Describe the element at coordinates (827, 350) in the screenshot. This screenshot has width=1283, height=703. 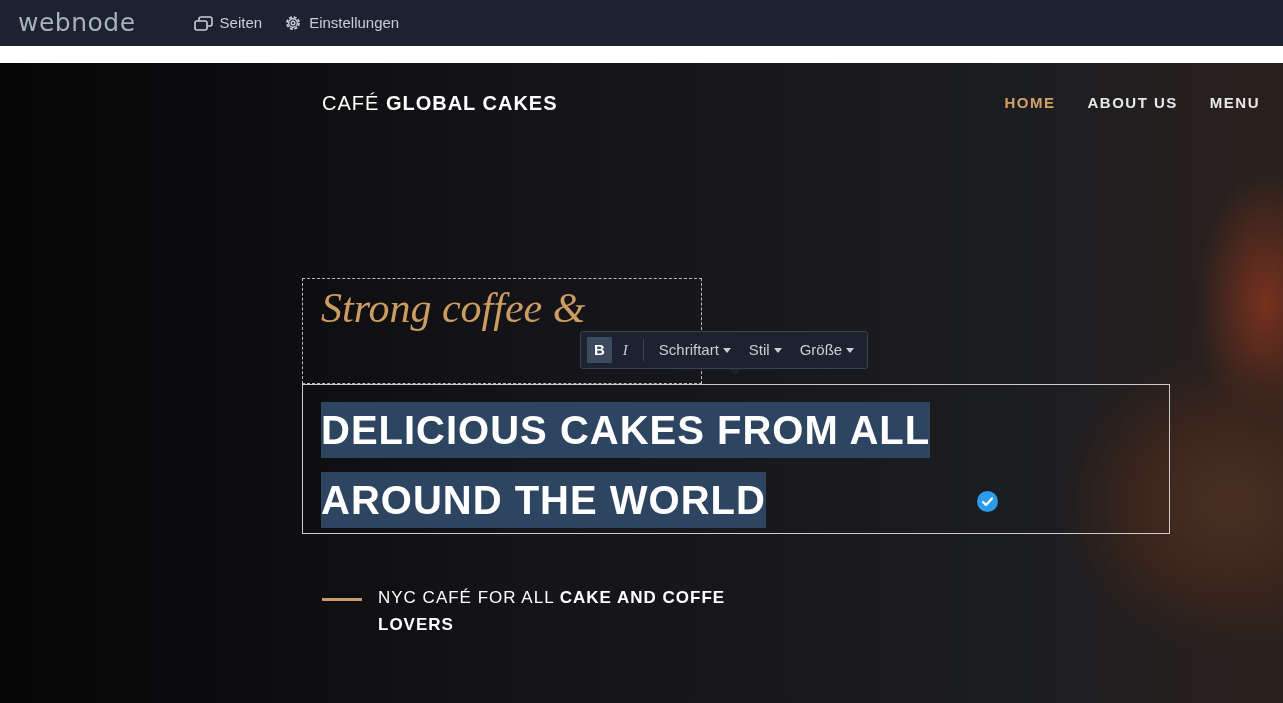
I see `toolbar-dropdown: Größe` at that location.